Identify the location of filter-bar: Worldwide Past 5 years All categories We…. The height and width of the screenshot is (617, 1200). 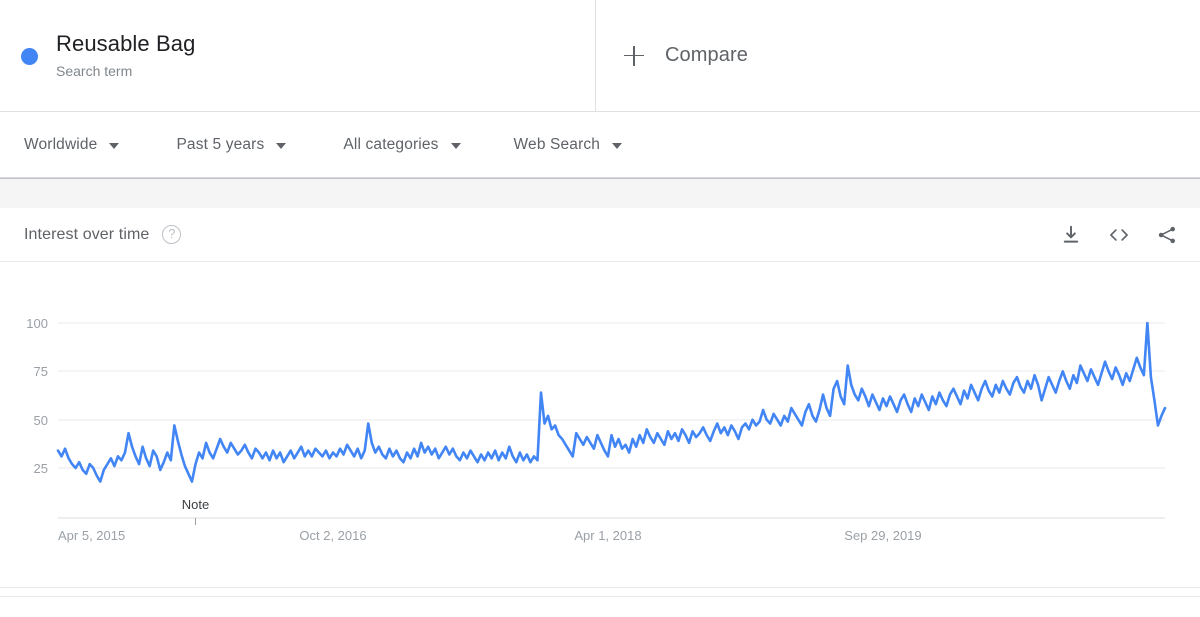
(600, 145).